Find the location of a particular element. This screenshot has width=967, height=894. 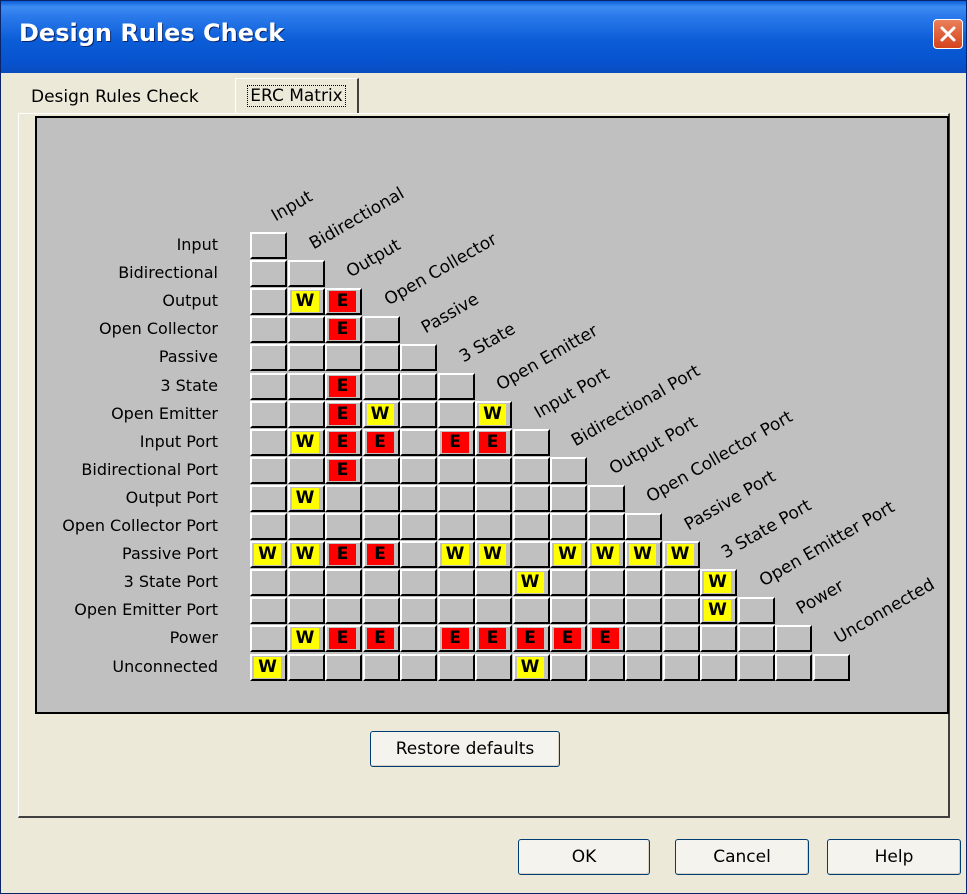

help-button: Help is located at coordinates (894, 857).